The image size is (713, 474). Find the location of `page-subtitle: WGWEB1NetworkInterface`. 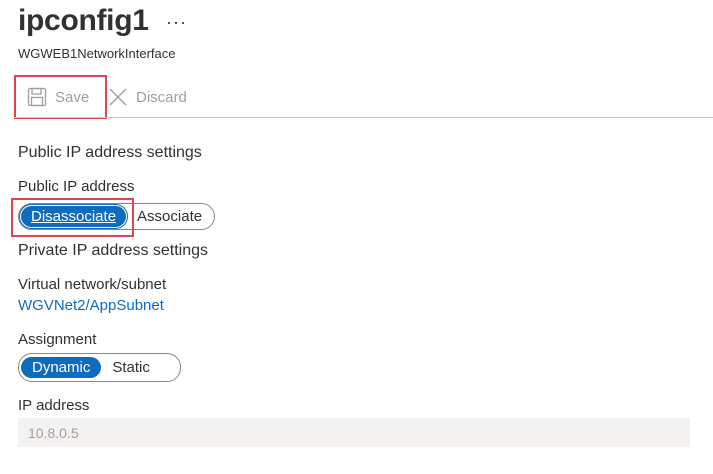

page-subtitle: WGWEB1NetworkInterface is located at coordinates (97, 53).